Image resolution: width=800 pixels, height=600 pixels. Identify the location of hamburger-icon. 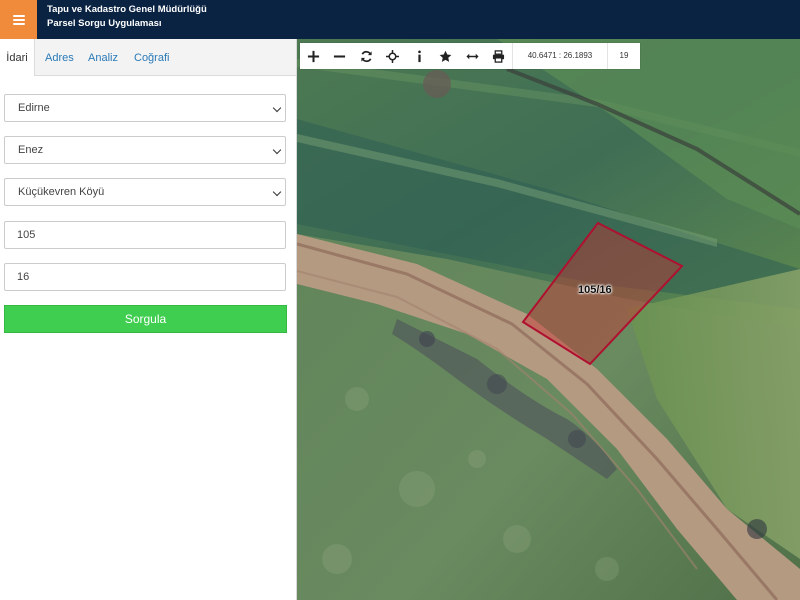
(18, 20).